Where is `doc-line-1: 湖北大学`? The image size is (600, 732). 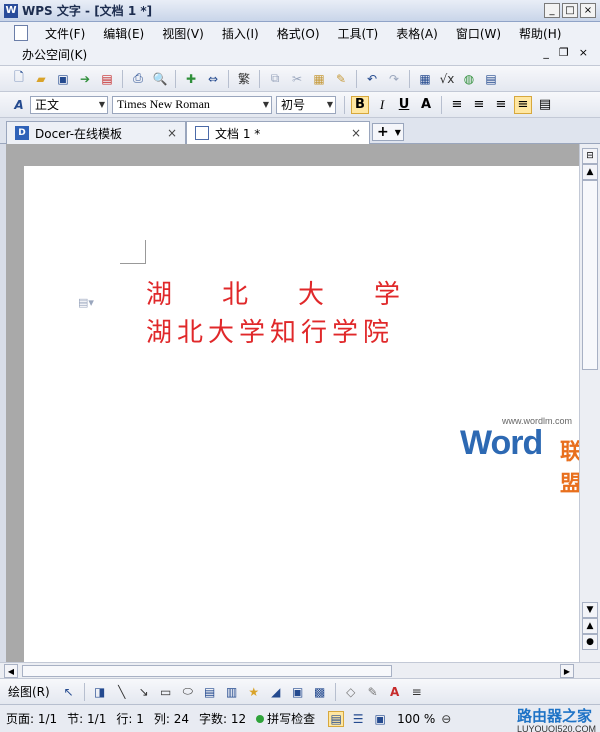 doc-line-1: 湖北大学 is located at coordinates (298, 292).